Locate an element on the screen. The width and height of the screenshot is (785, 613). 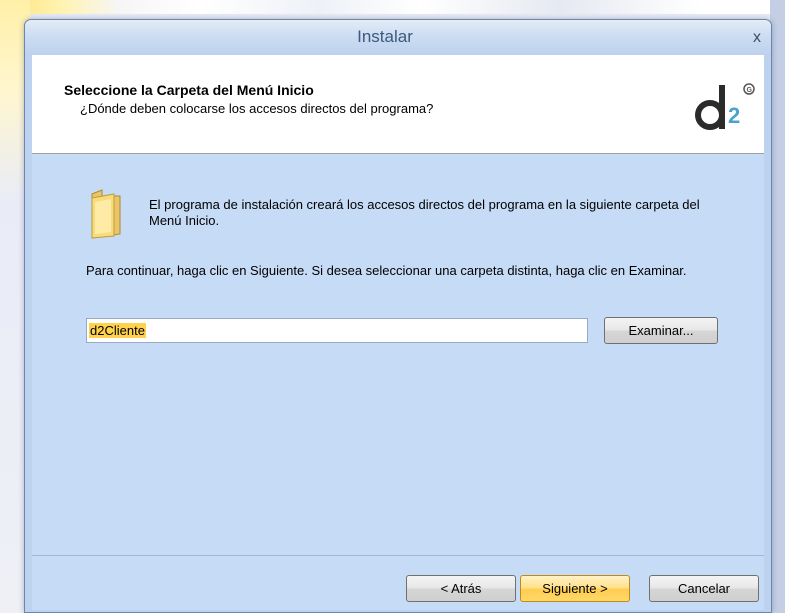
desktop-background-right is located at coordinates (777, 306).